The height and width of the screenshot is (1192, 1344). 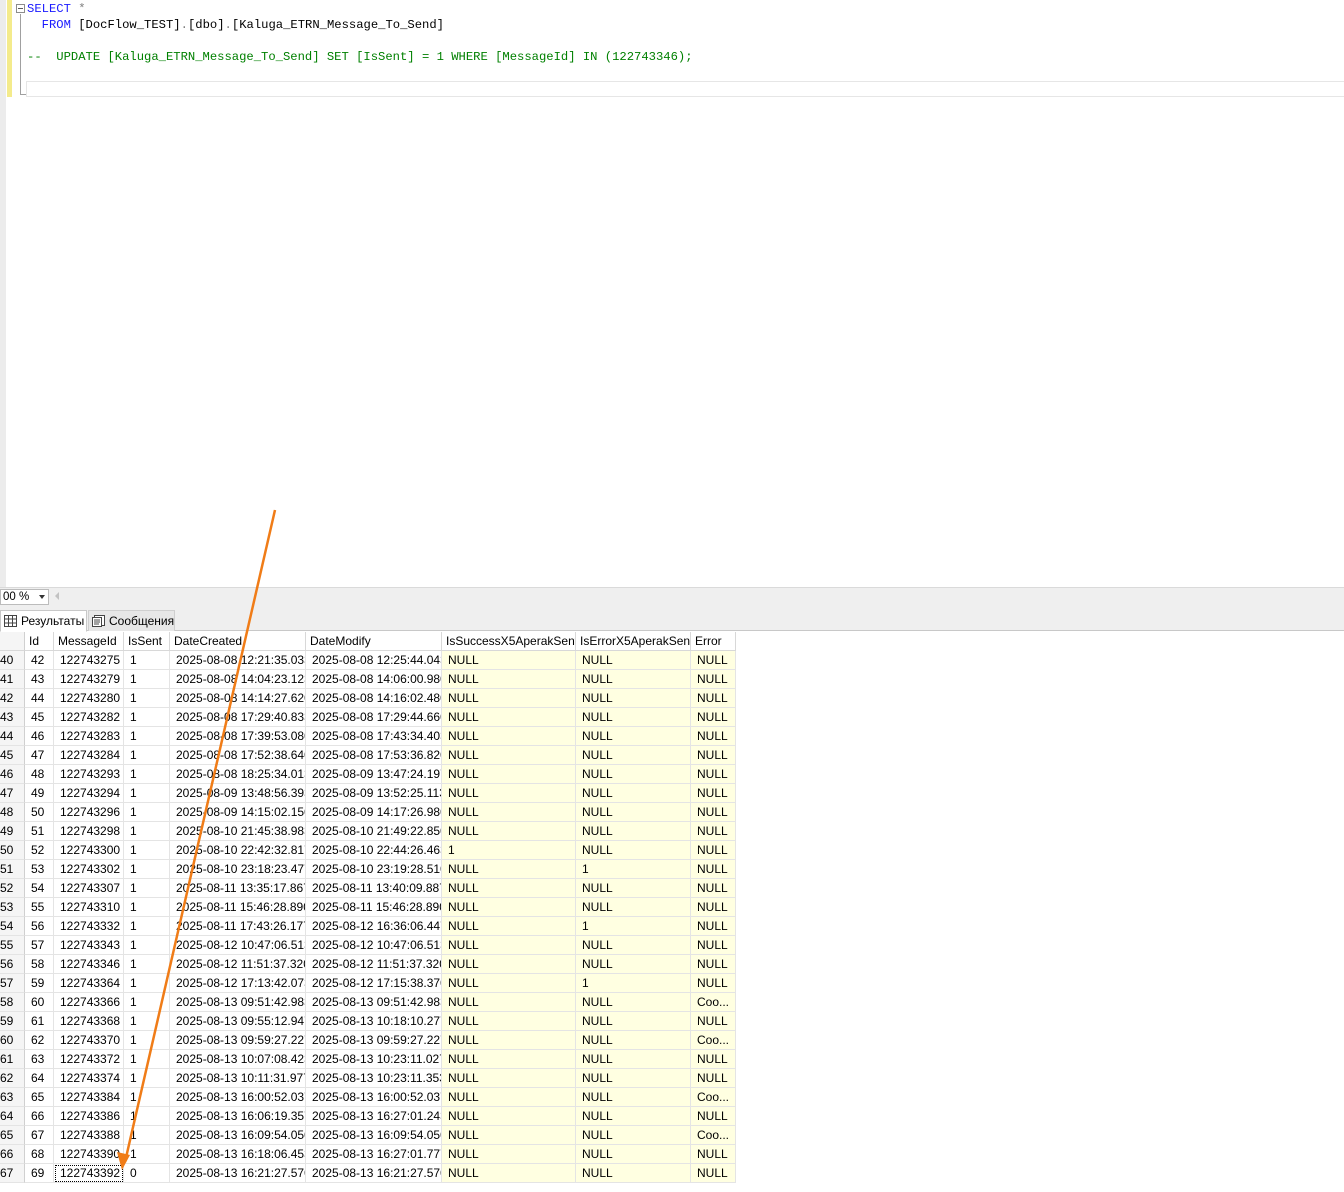 What do you see at coordinates (374, 1135) in the screenshot?
I see `cell-datemodify: 2025-08-13 16:09:54.050` at bounding box center [374, 1135].